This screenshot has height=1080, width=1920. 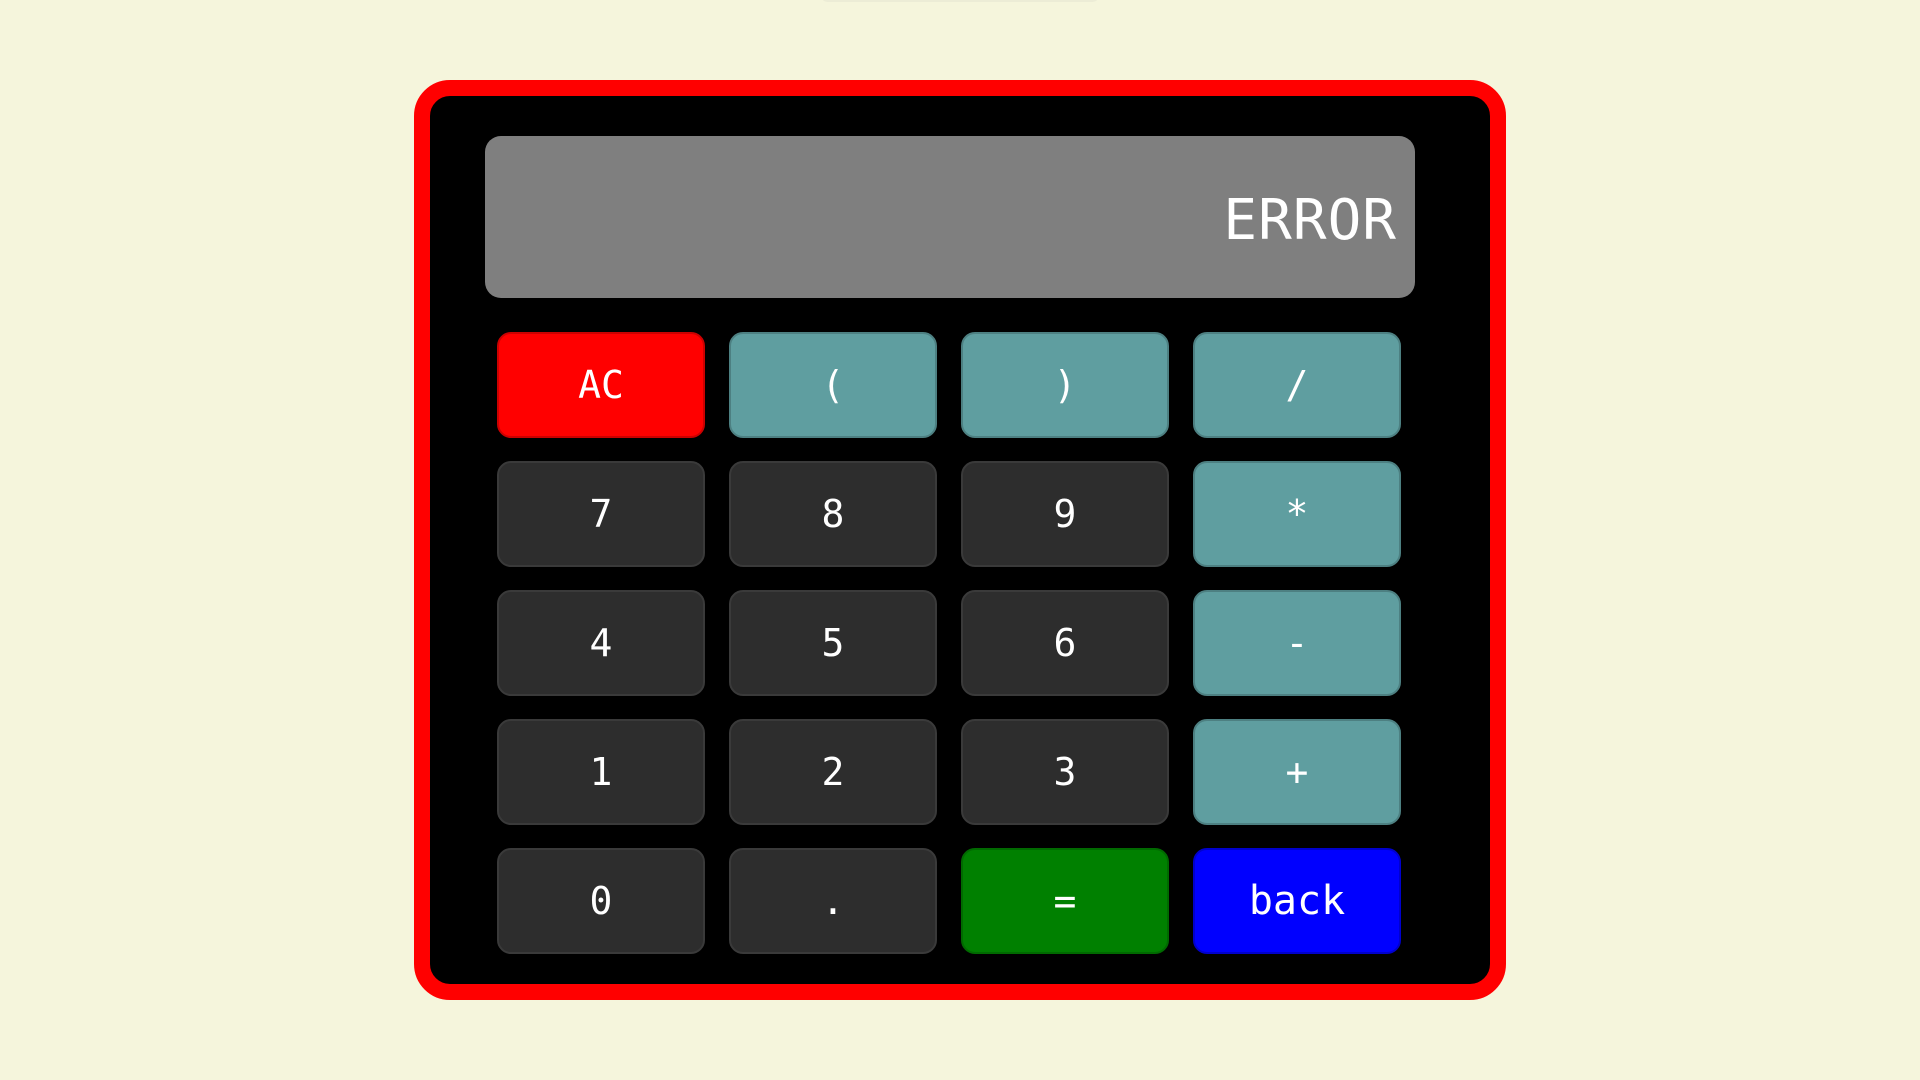 What do you see at coordinates (601, 514) in the screenshot?
I see `digit-7-button: 7` at bounding box center [601, 514].